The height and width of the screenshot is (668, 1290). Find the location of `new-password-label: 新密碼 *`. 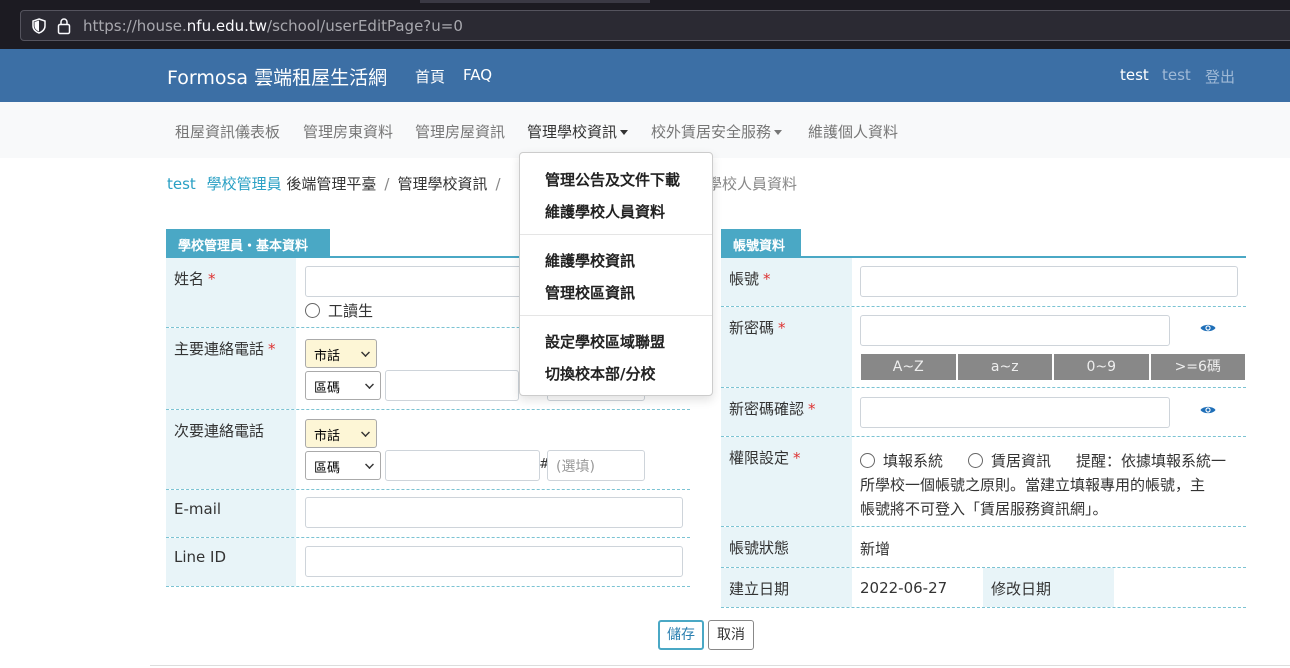

new-password-label: 新密碼 * is located at coordinates (786, 347).